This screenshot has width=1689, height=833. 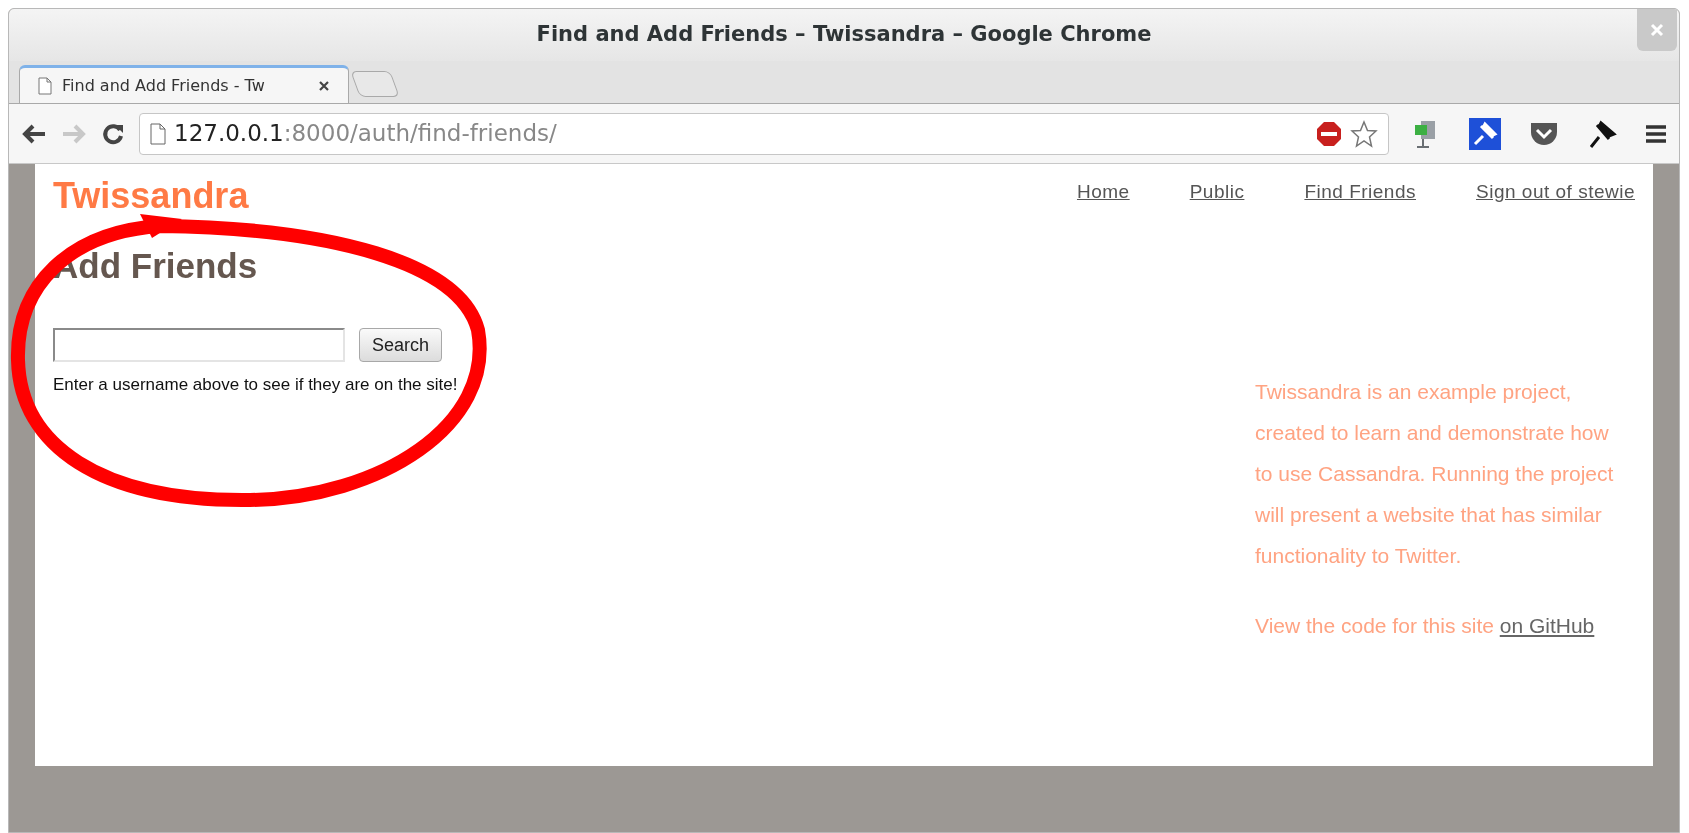 What do you see at coordinates (34, 133) in the screenshot?
I see `back-icon` at bounding box center [34, 133].